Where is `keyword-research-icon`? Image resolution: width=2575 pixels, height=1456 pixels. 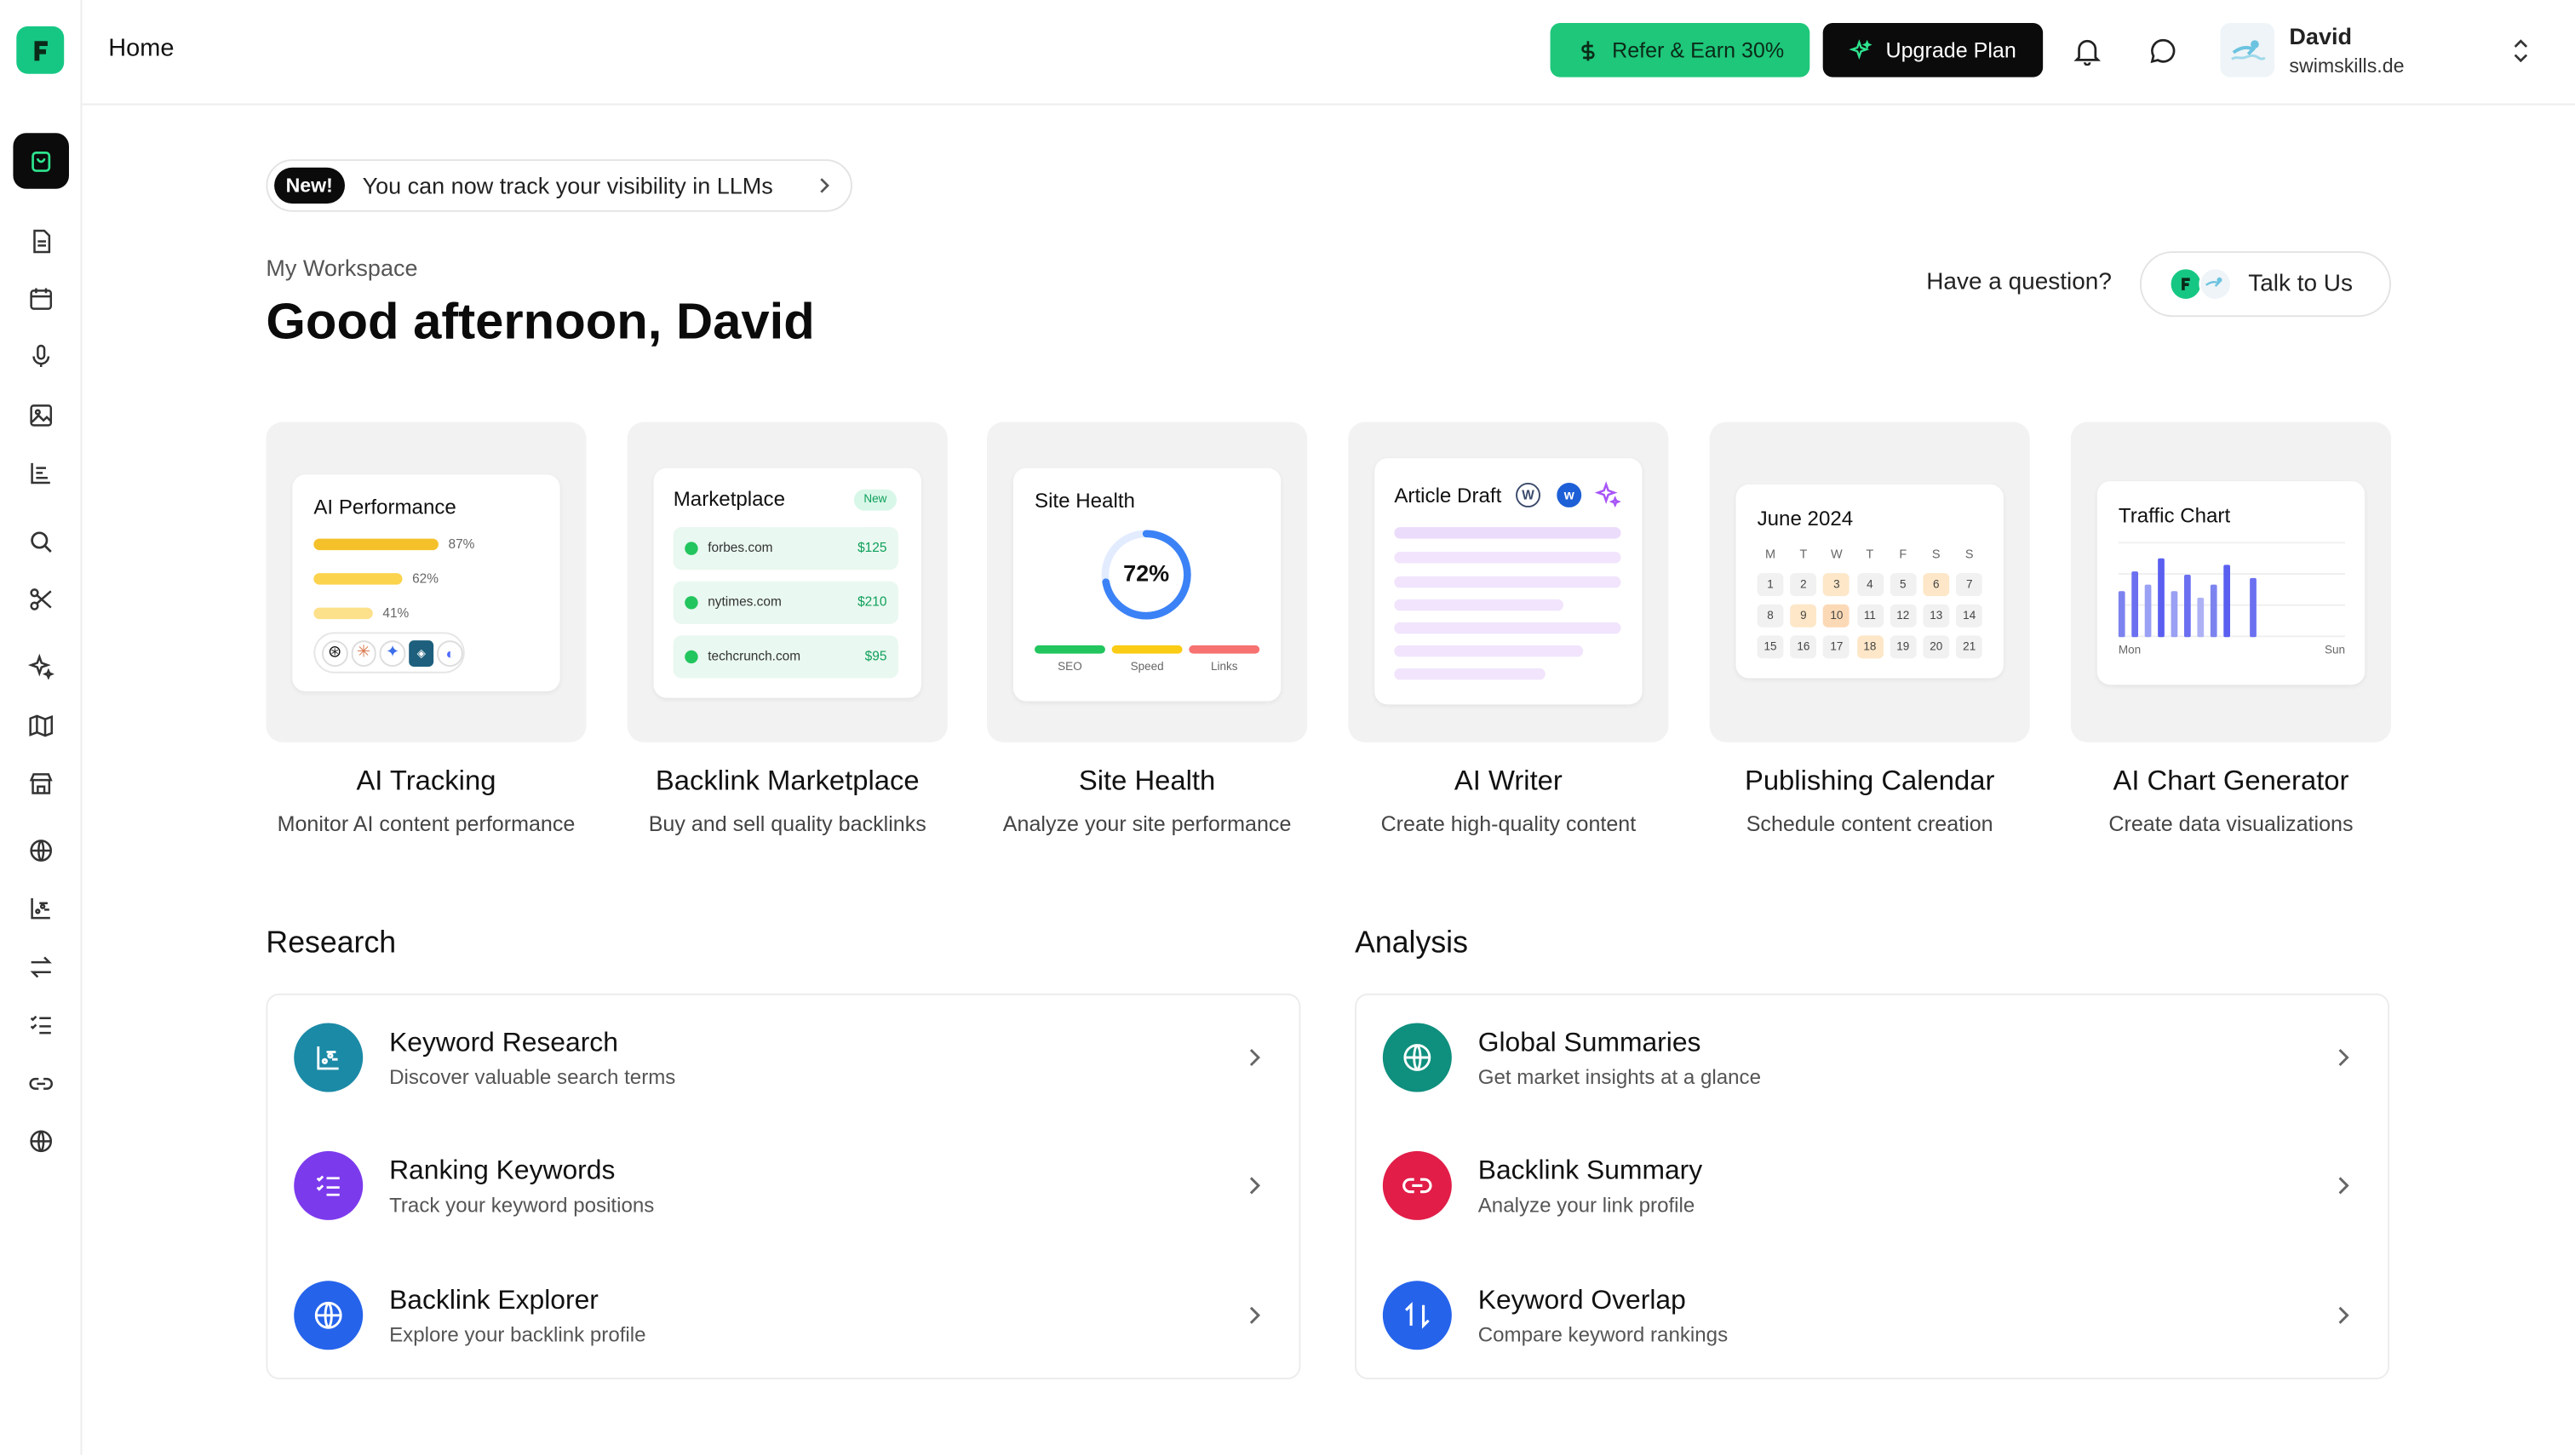
keyword-research-icon is located at coordinates (329, 1057).